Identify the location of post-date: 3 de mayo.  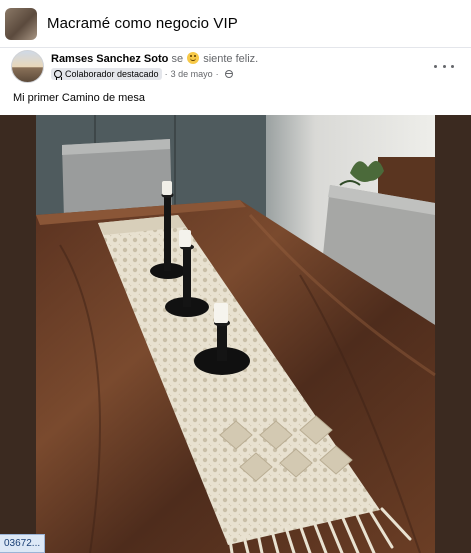
(192, 74).